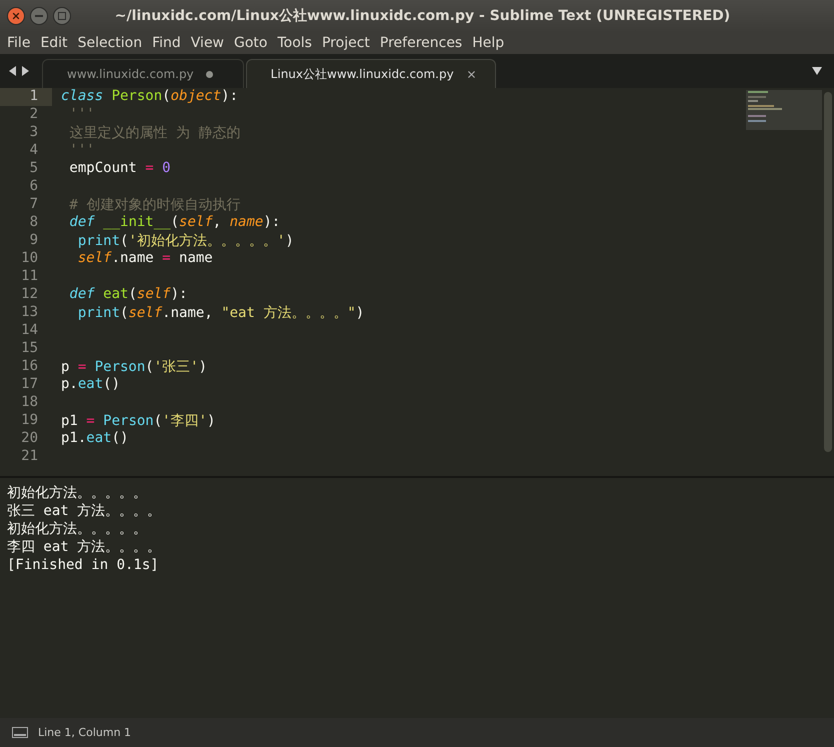 The height and width of the screenshot is (747, 834). What do you see at coordinates (33, 133) in the screenshot?
I see `line-number: 3` at bounding box center [33, 133].